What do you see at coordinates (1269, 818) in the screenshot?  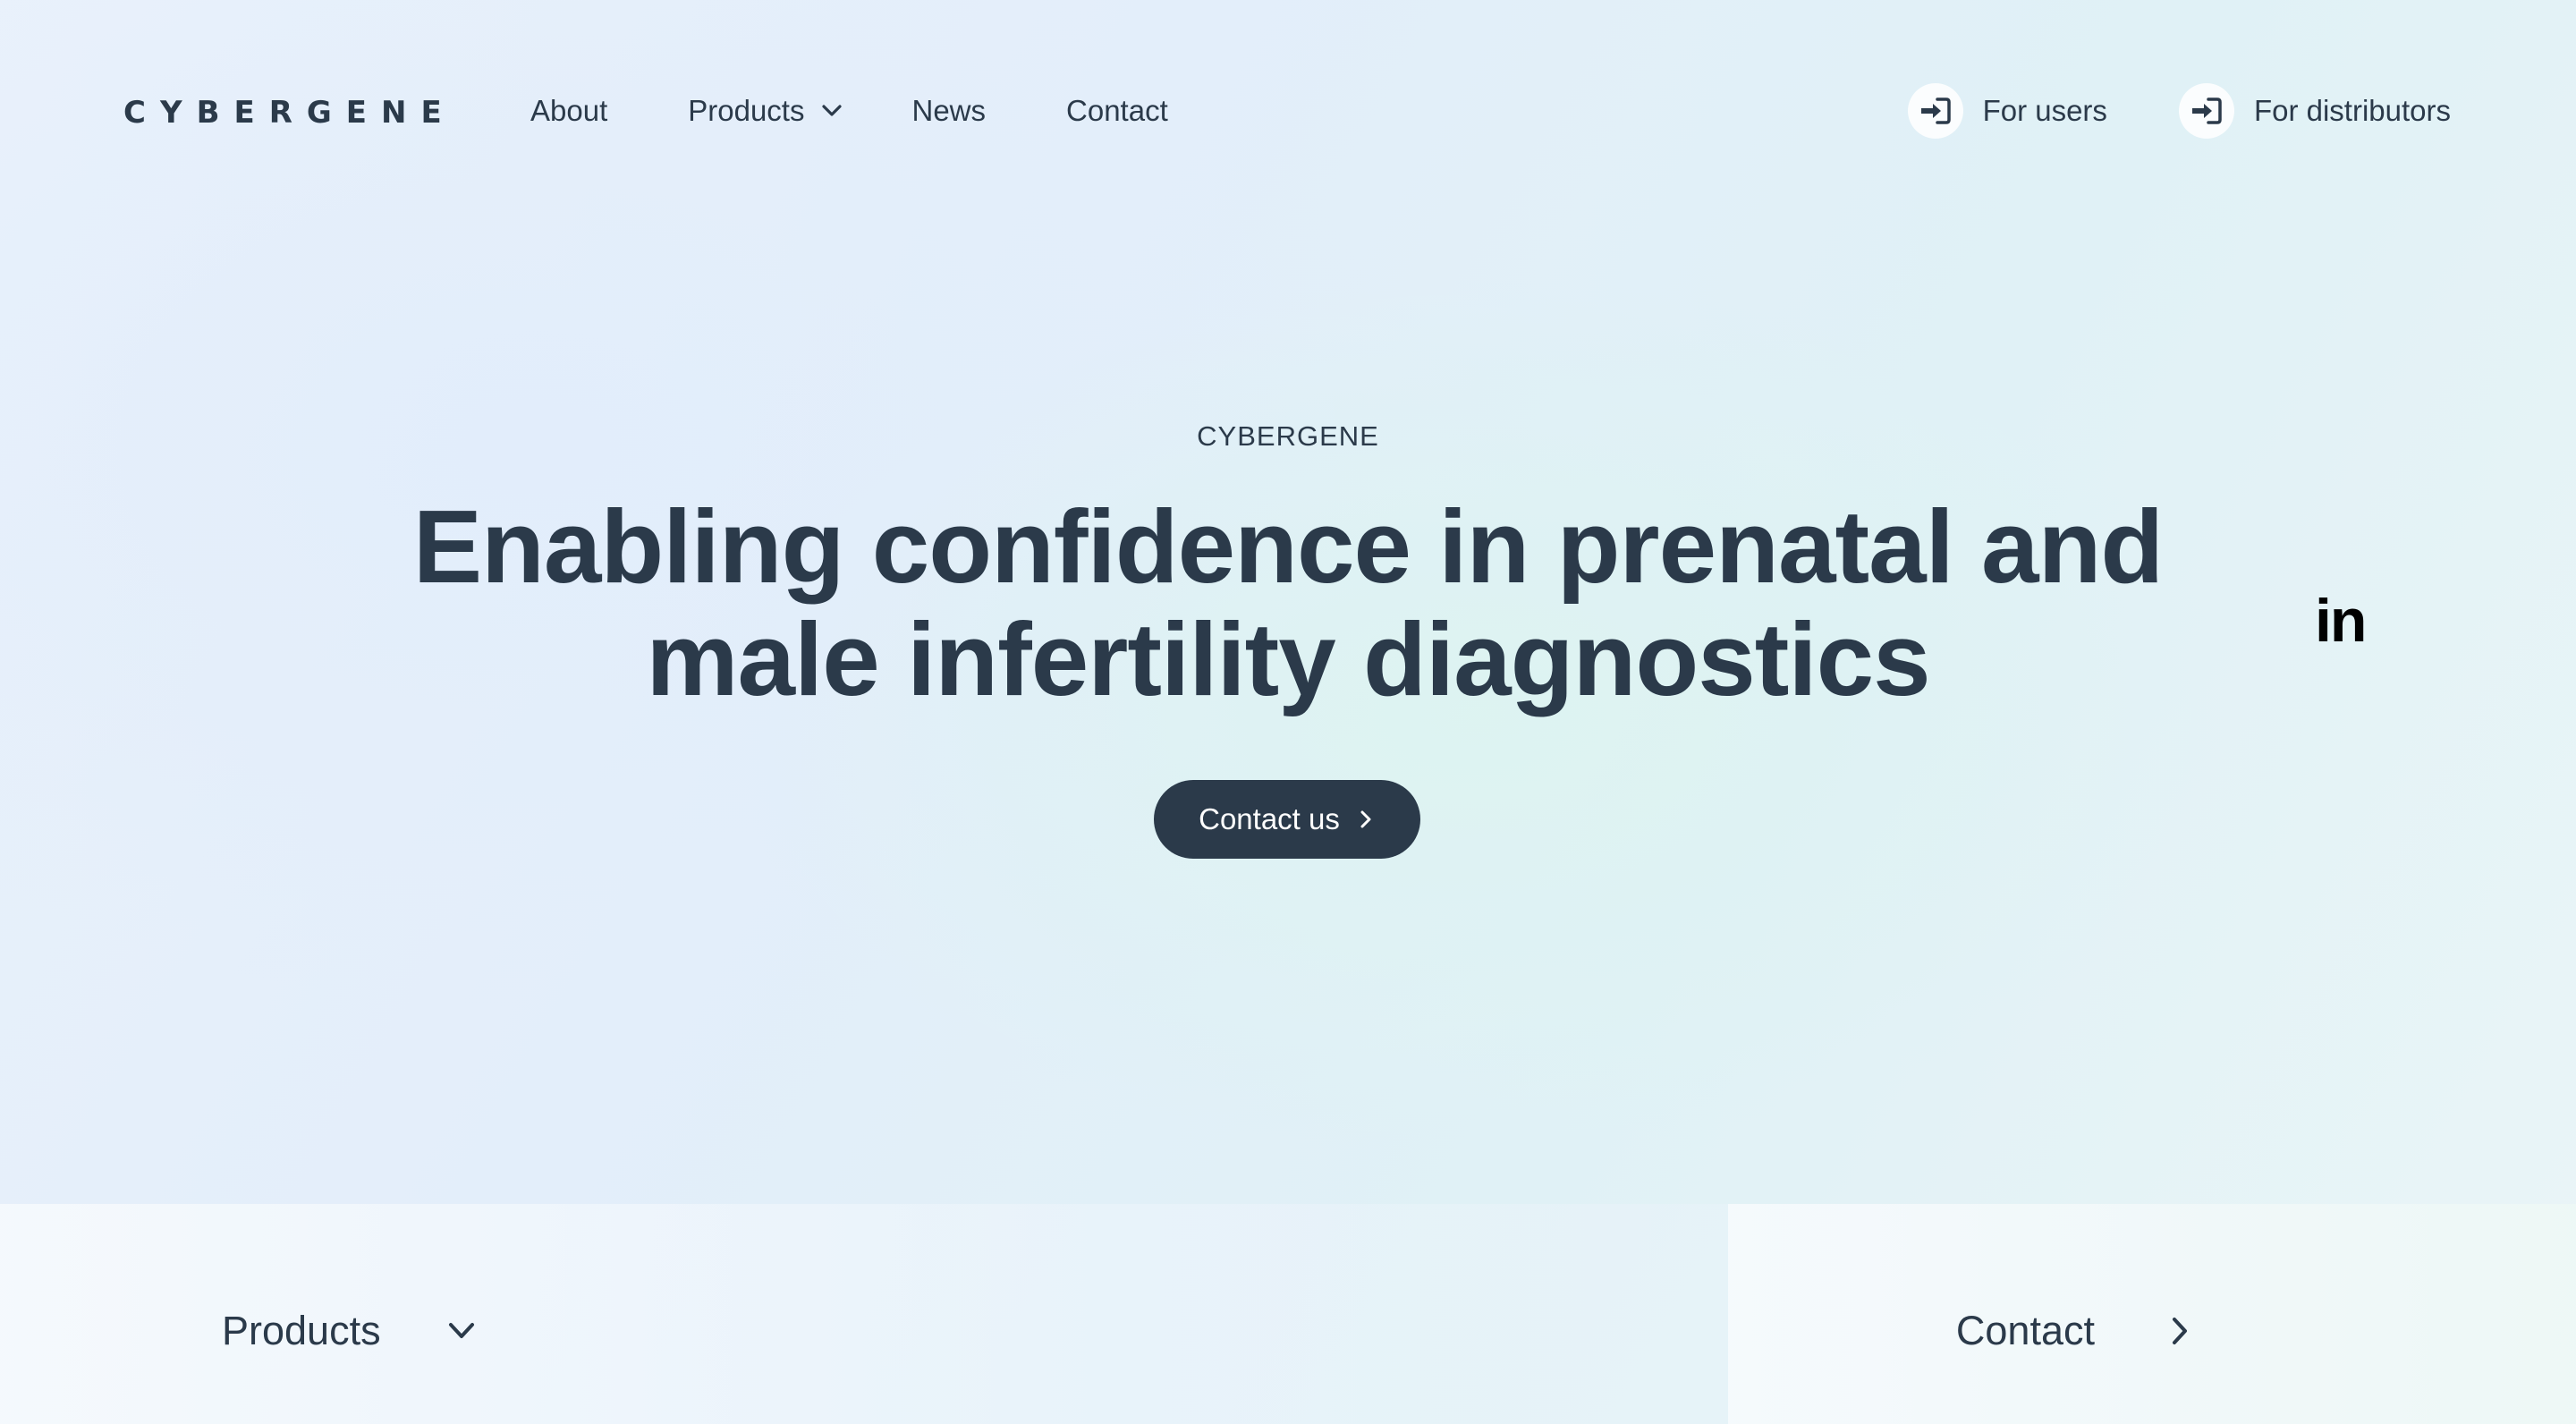 I see `contact-us-label: Contact us` at bounding box center [1269, 818].